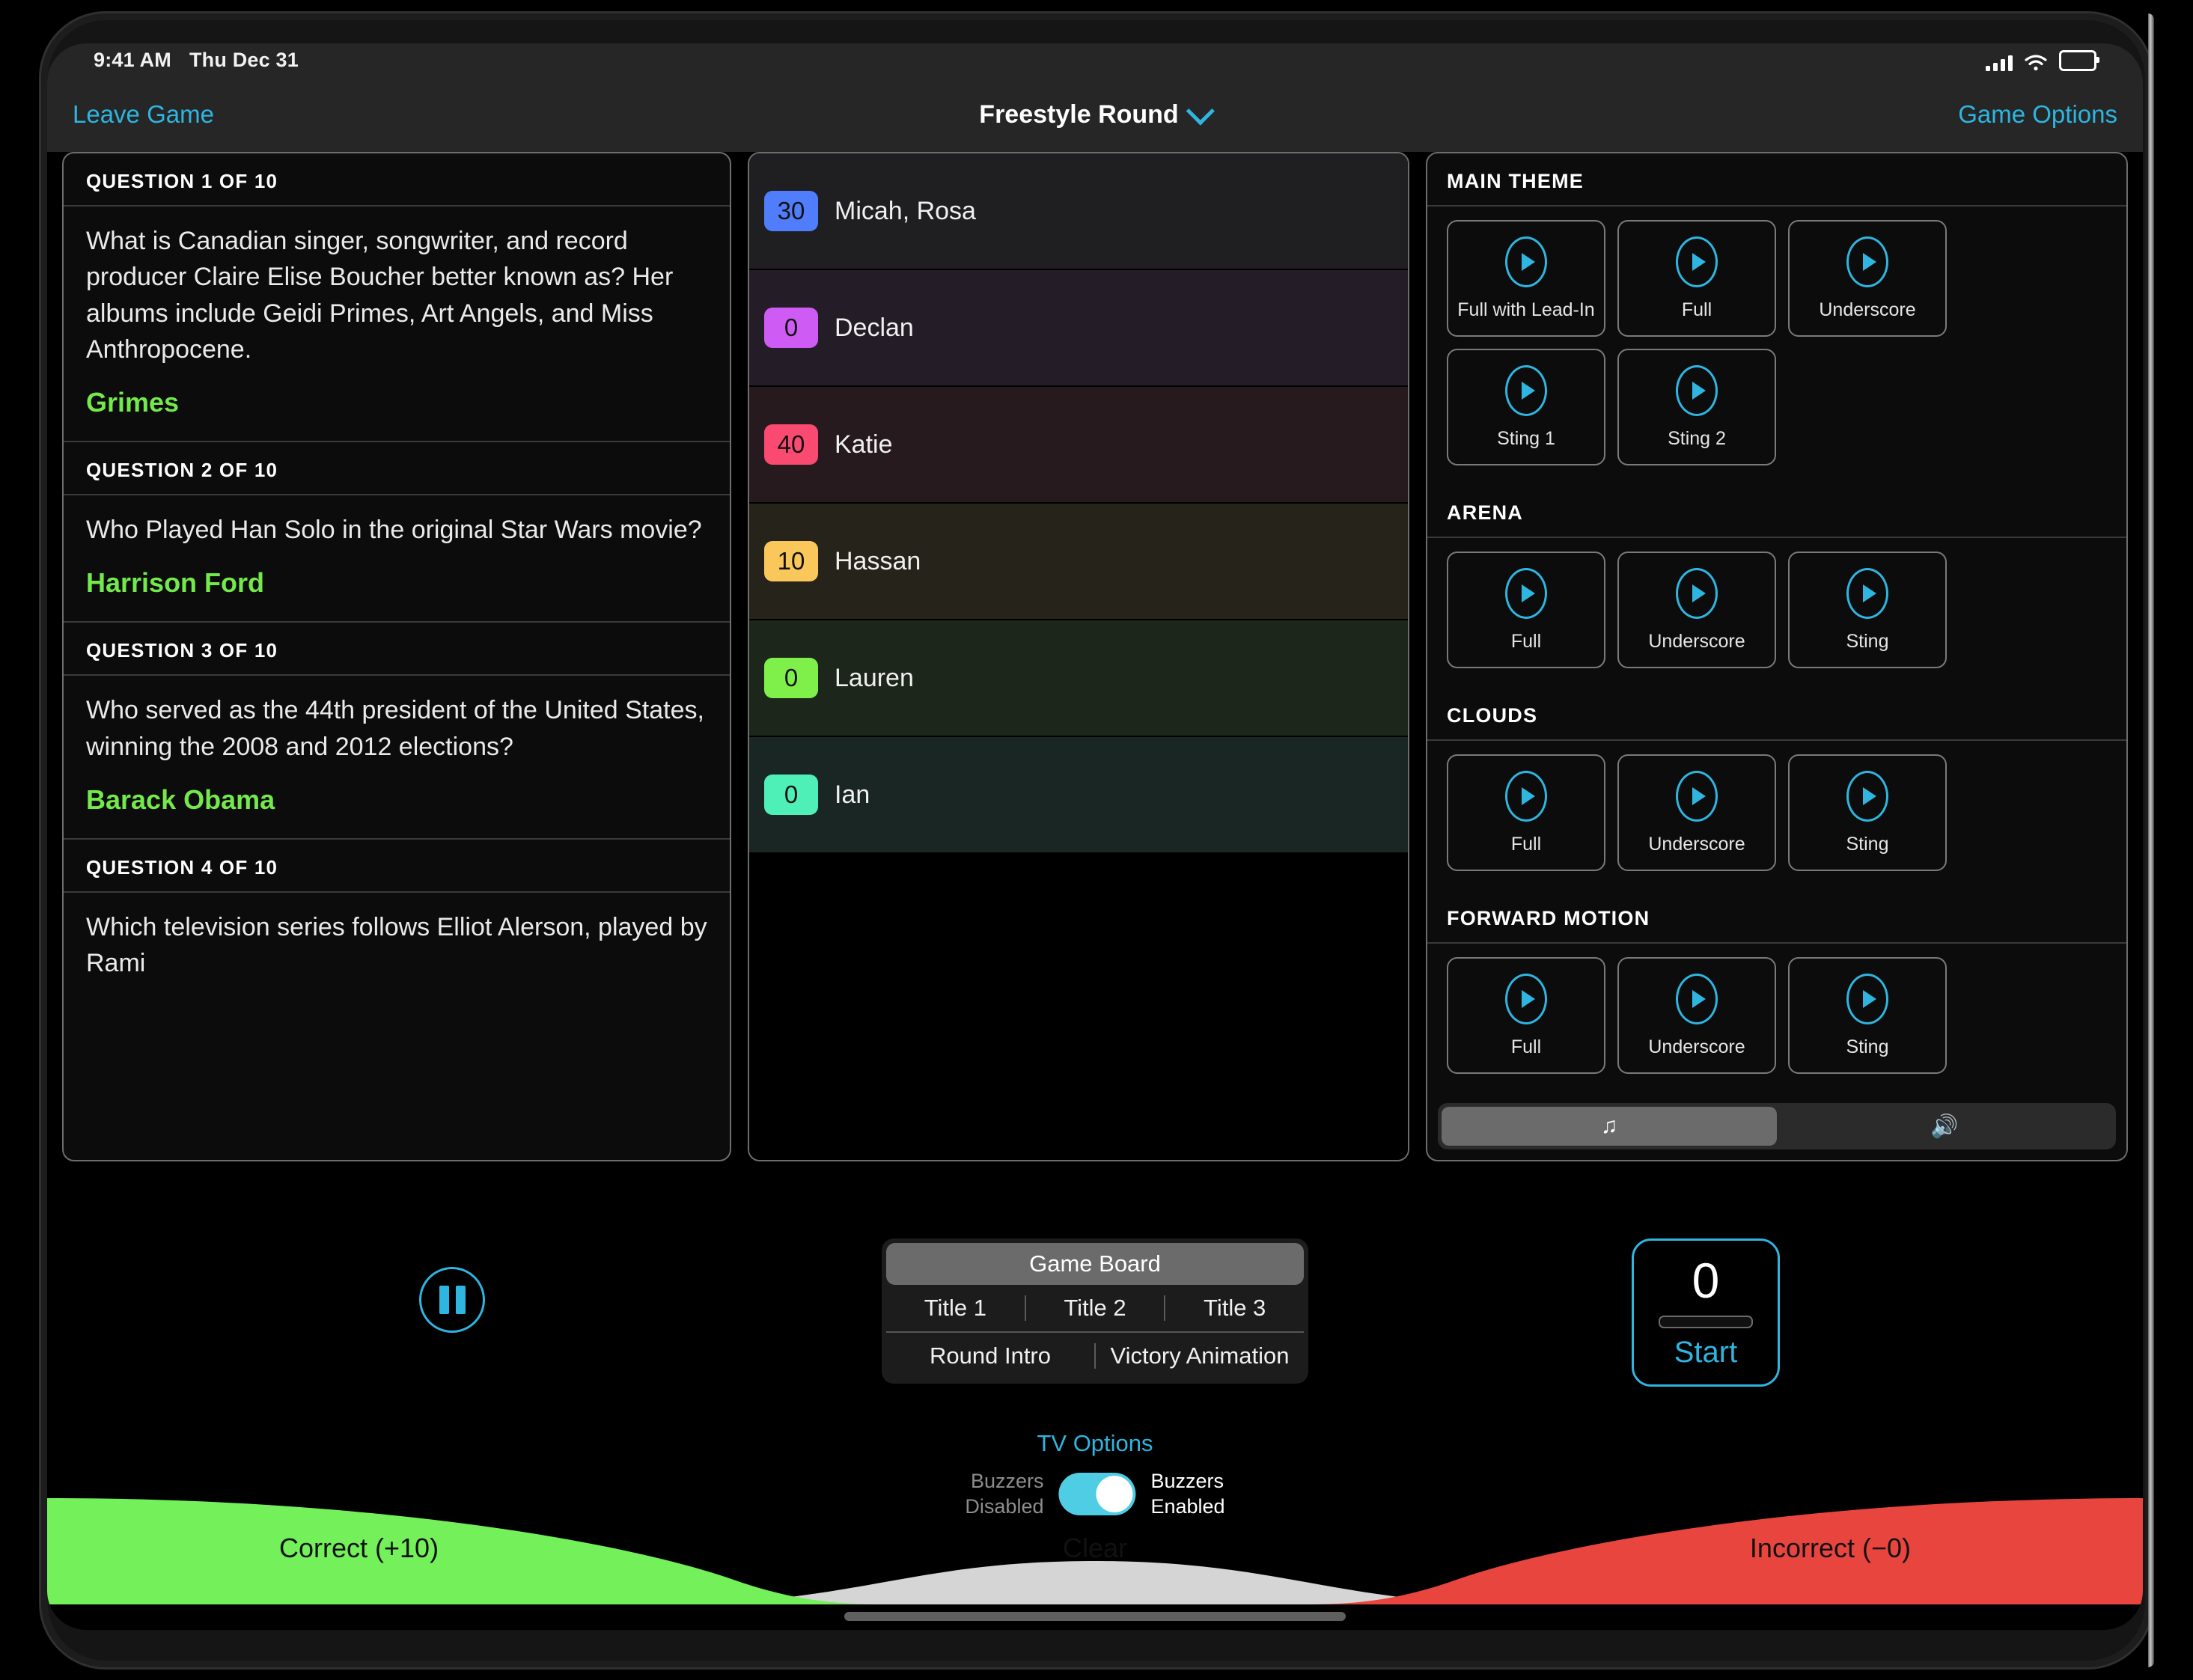 Image resolution: width=2193 pixels, height=1680 pixels. Describe the element at coordinates (1097, 112) in the screenshot. I see `round-selector: Freestyle Round` at that location.